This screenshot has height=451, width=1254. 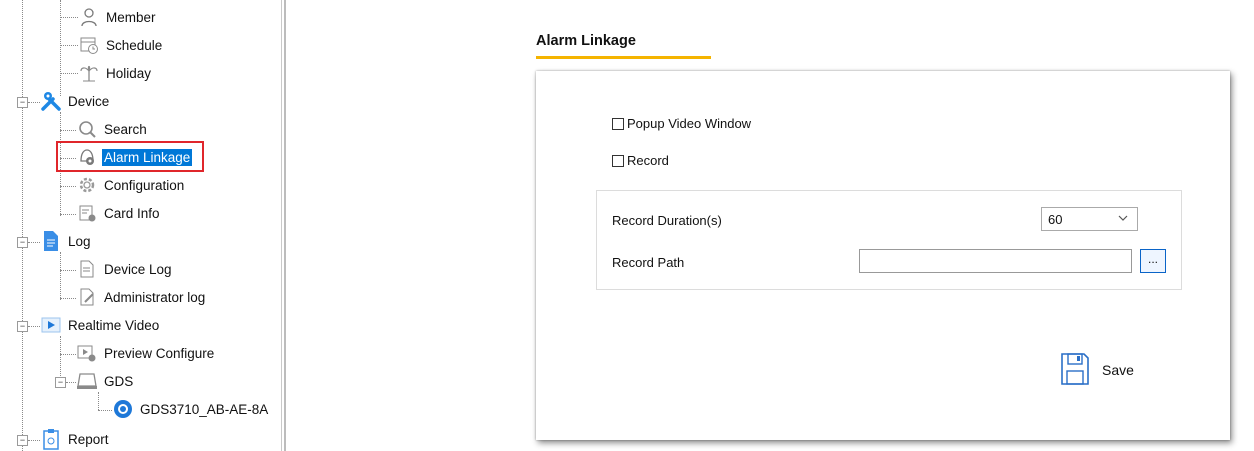 I want to click on selection-highlight-box, so click(x=130, y=156).